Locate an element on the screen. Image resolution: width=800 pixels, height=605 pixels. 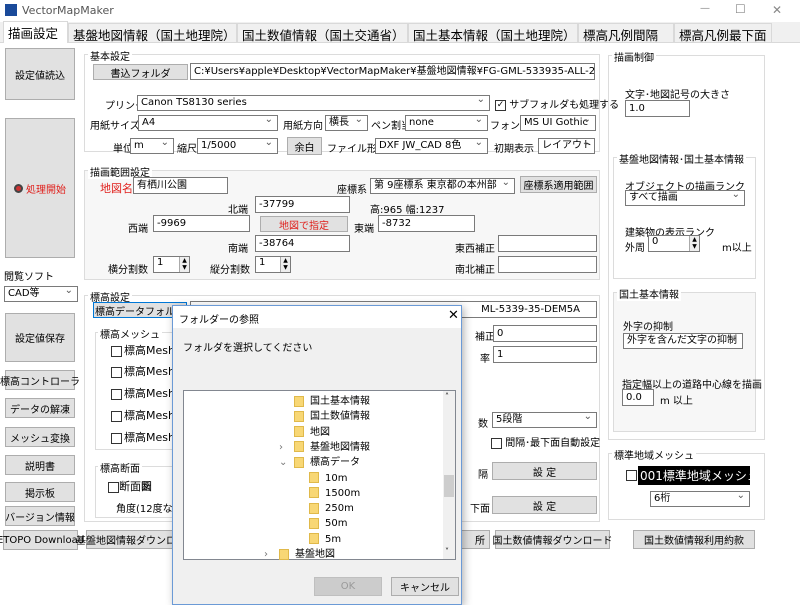
steps-select: 5段階 is located at coordinates (544, 420).